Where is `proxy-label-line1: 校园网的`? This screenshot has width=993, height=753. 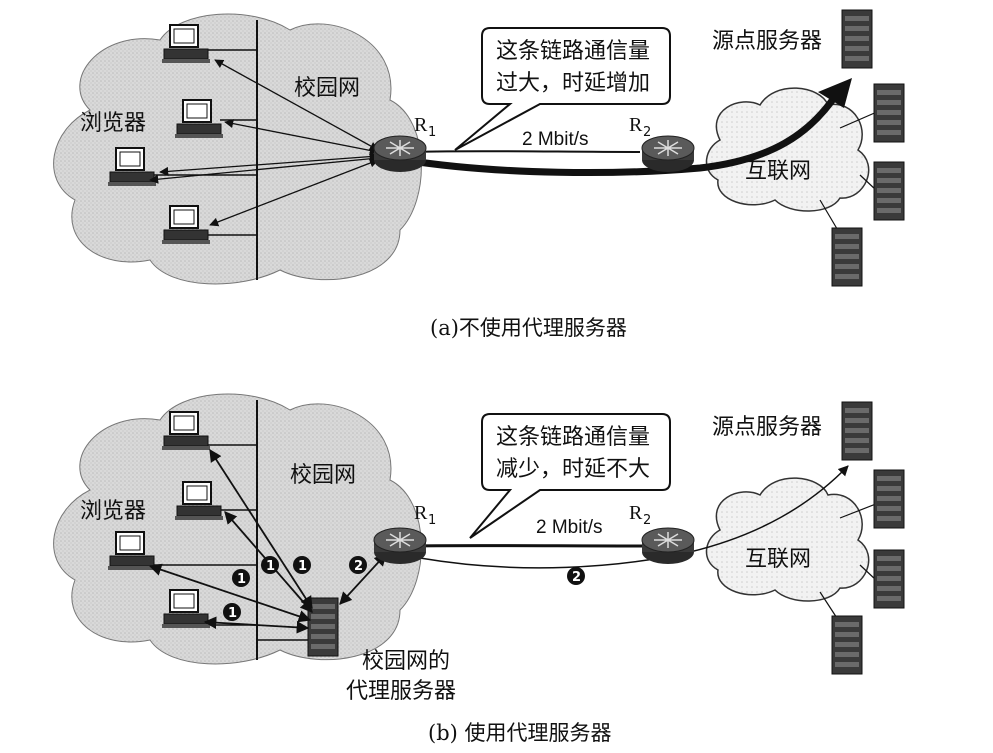 proxy-label-line1: 校园网的 is located at coordinates (406, 661).